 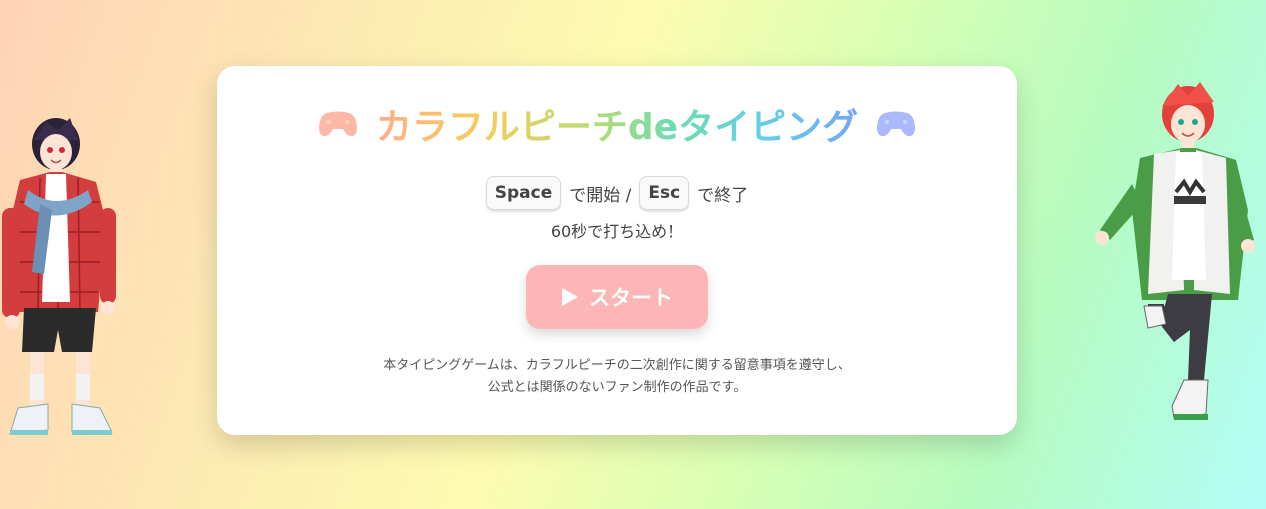 What do you see at coordinates (631, 298) in the screenshot?
I see `start-button-label: スタート` at bounding box center [631, 298].